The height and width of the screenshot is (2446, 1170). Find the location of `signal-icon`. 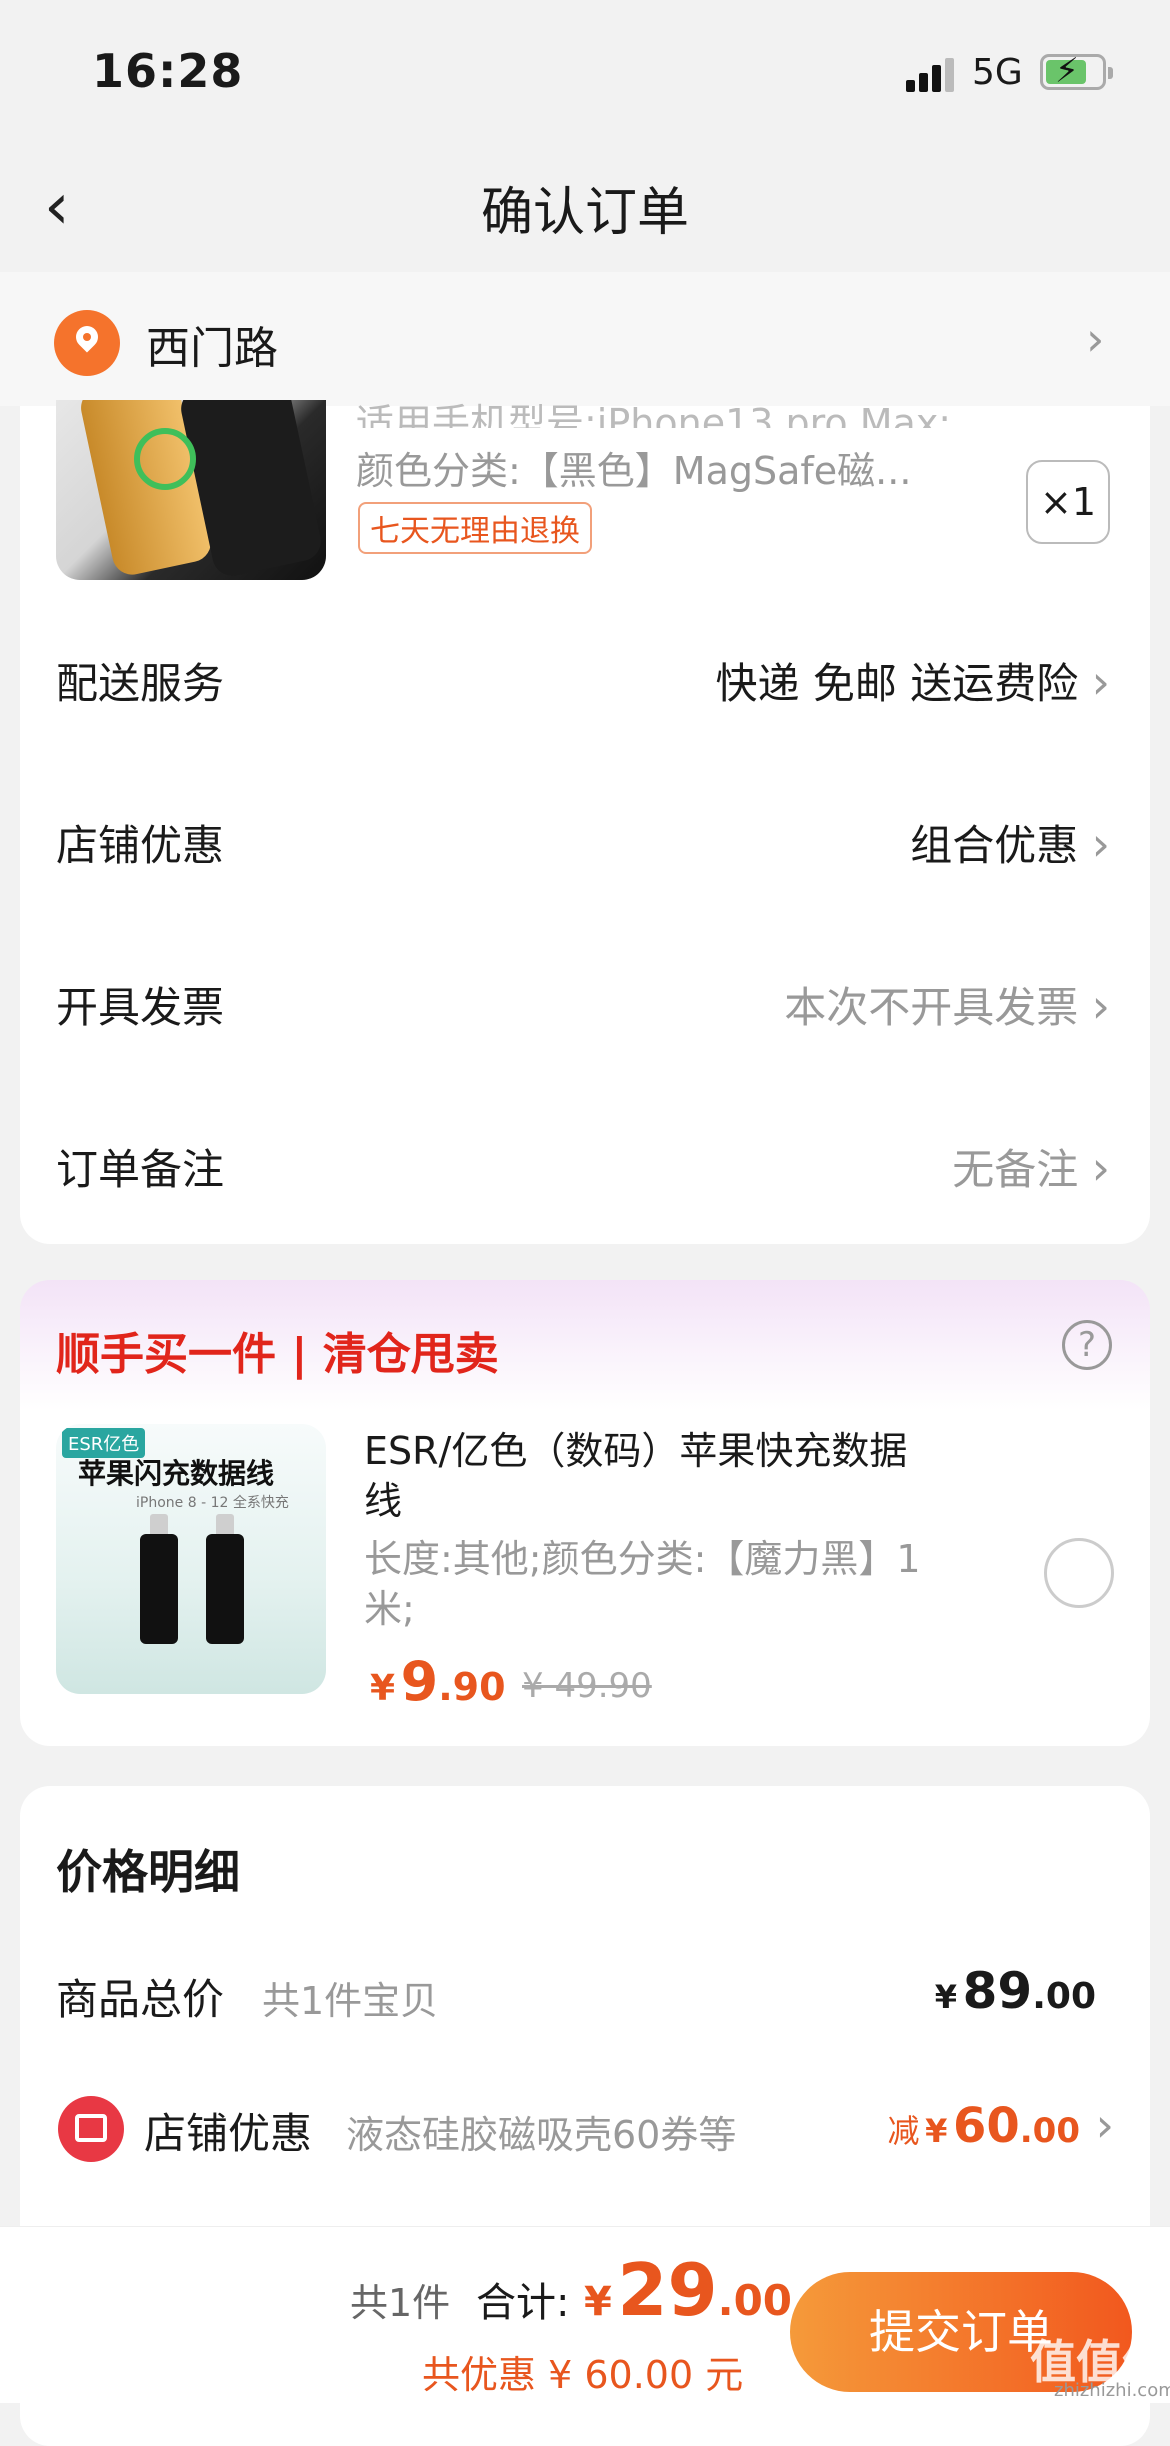

signal-icon is located at coordinates (934, 74).